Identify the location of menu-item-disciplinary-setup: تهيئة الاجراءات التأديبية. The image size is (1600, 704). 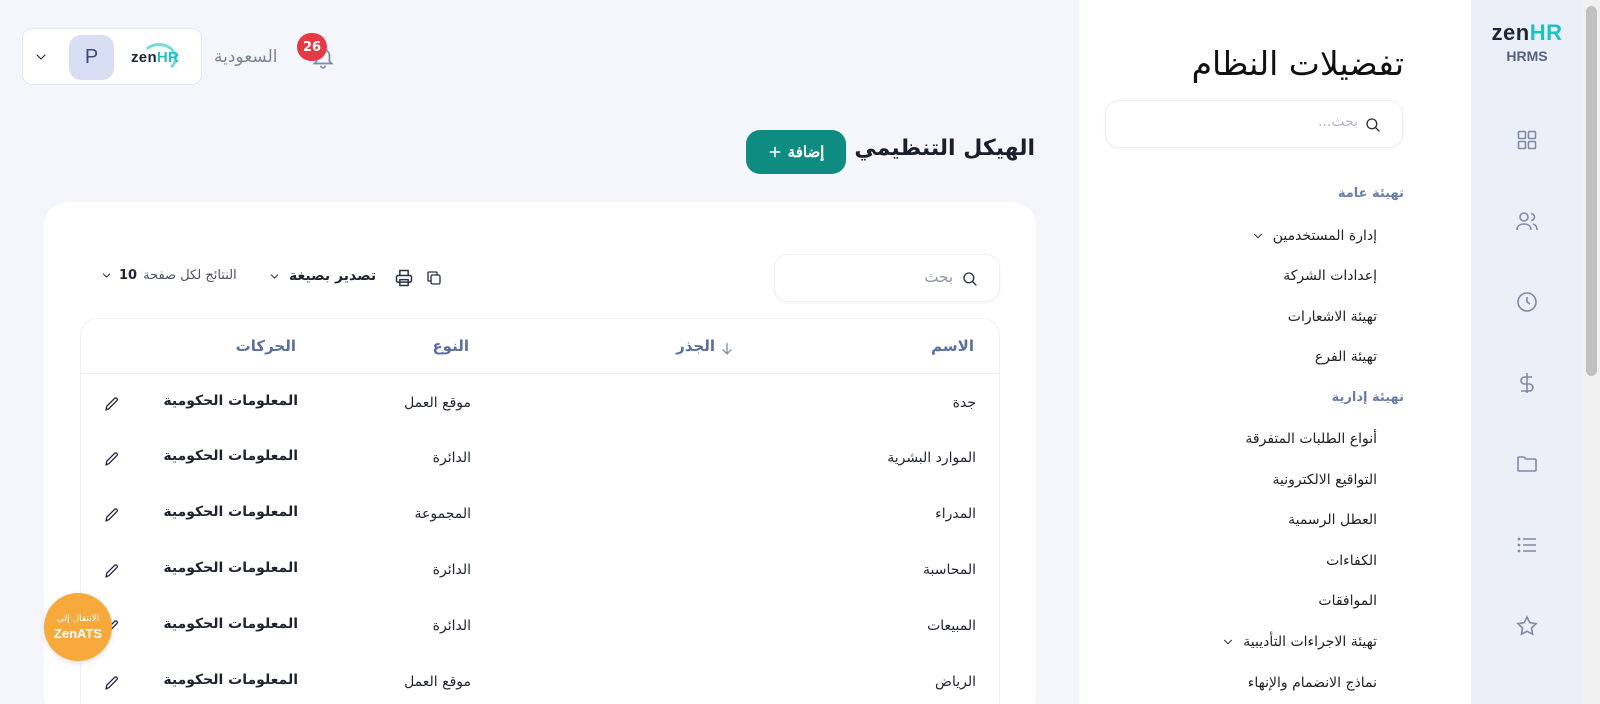
(1299, 642).